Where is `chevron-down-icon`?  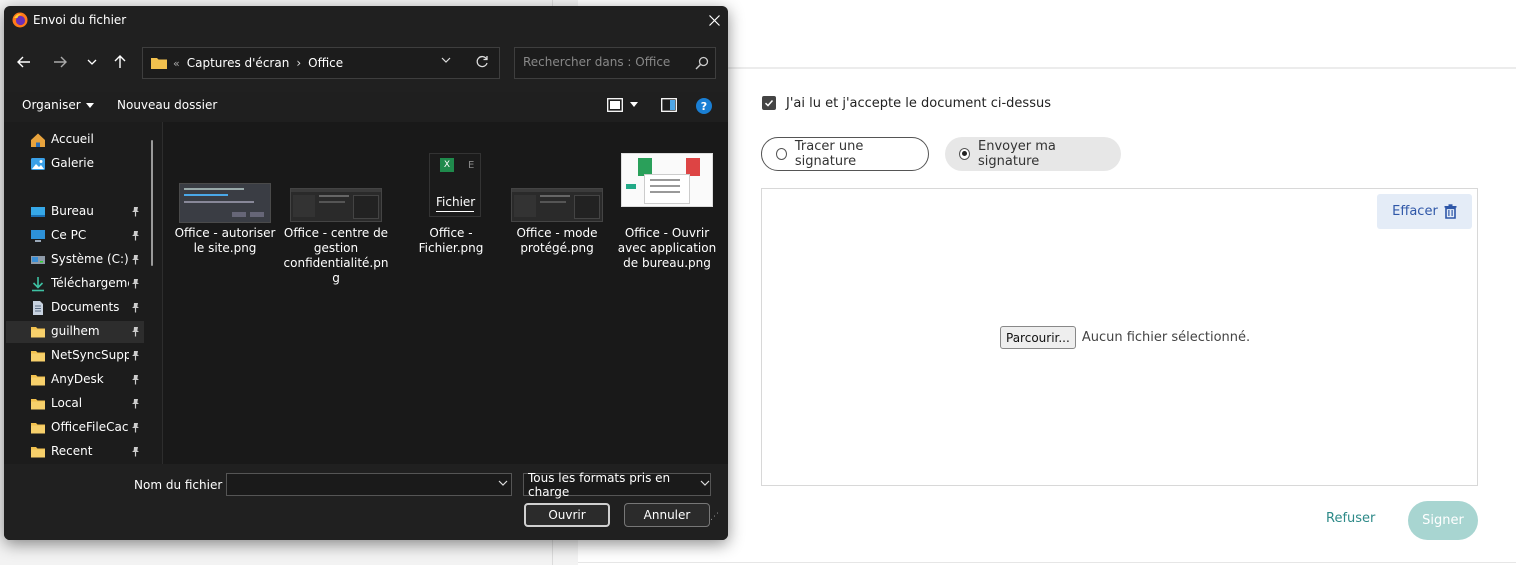 chevron-down-icon is located at coordinates (92, 62).